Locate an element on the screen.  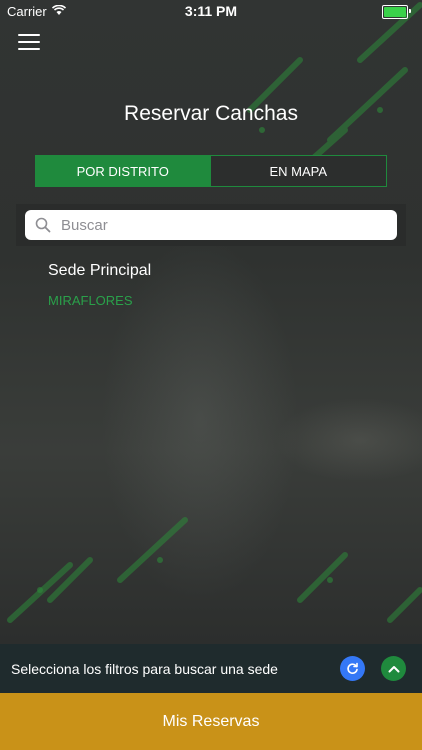
status-bar: Carrier 3:11 PM is located at coordinates (211, 11).